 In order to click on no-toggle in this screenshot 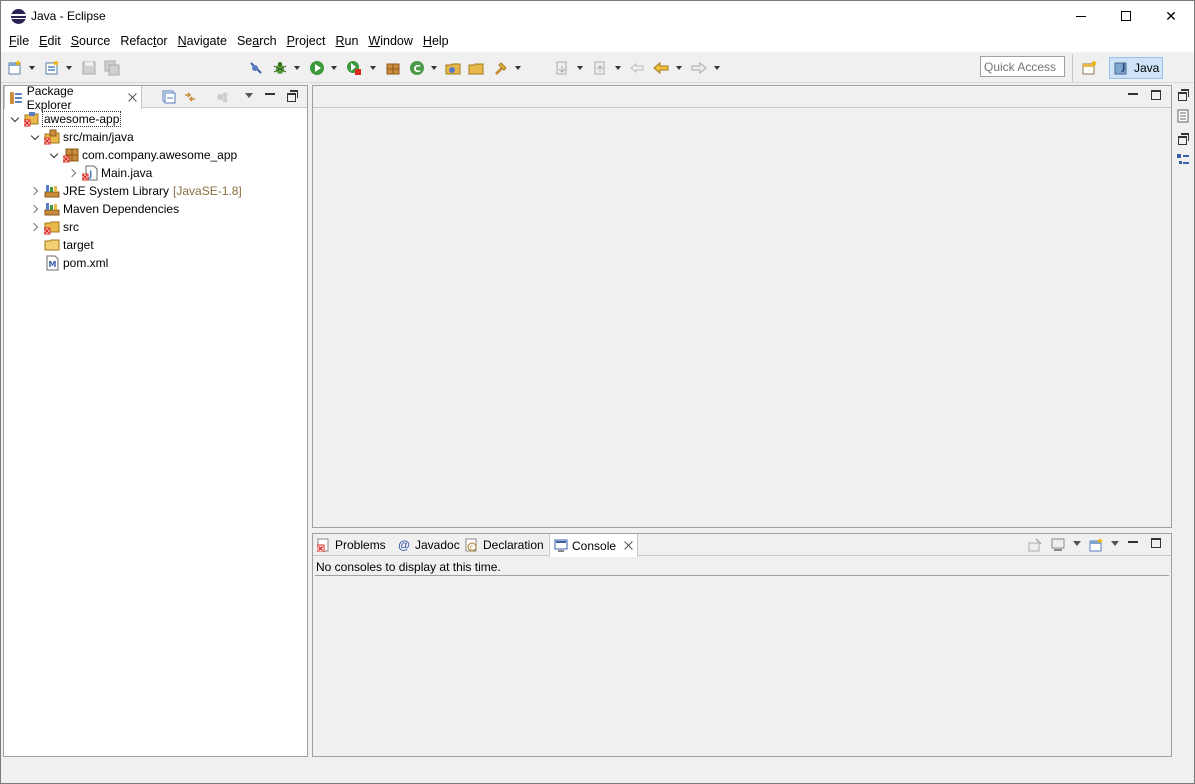, I will do `click(36, 245)`.